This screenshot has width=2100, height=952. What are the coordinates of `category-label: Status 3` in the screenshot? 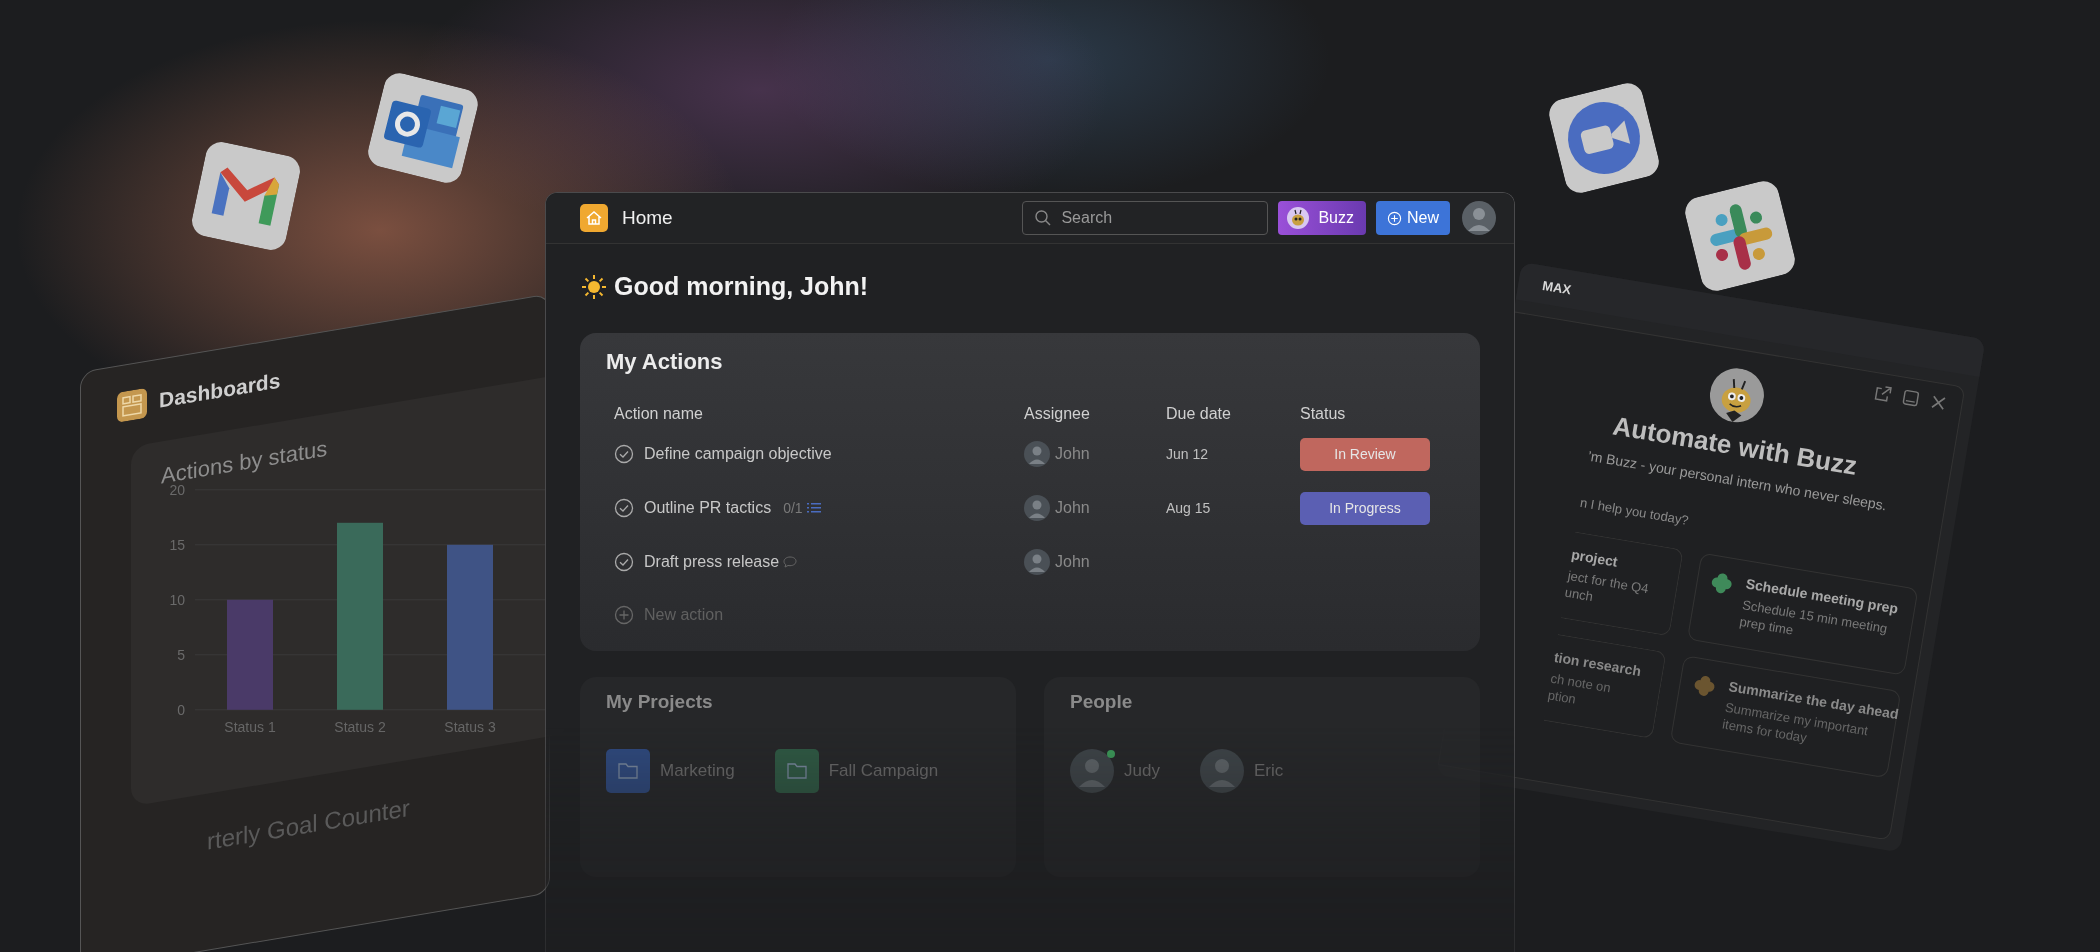 It's located at (470, 726).